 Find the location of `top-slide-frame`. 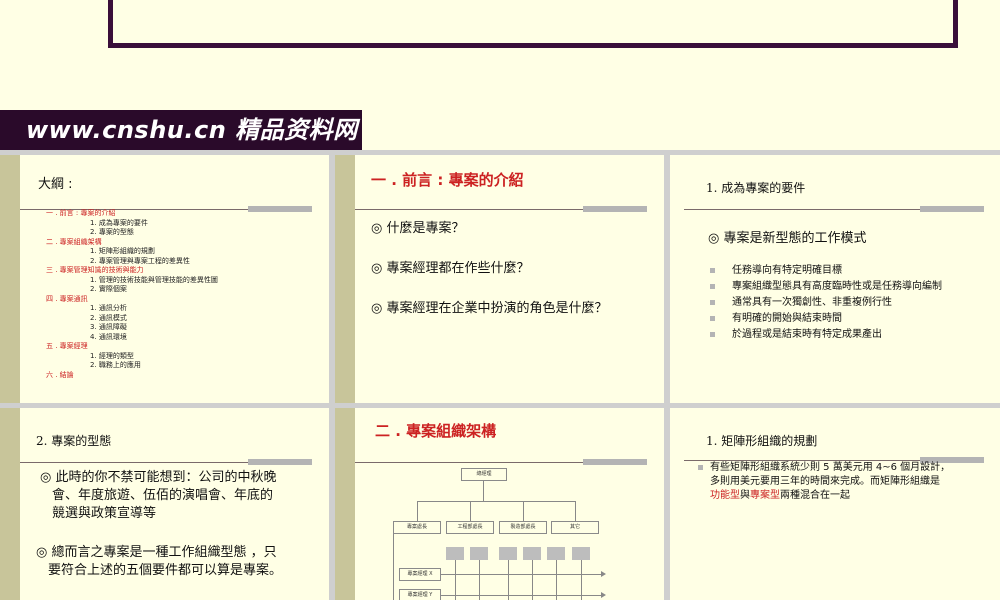

top-slide-frame is located at coordinates (533, 24).